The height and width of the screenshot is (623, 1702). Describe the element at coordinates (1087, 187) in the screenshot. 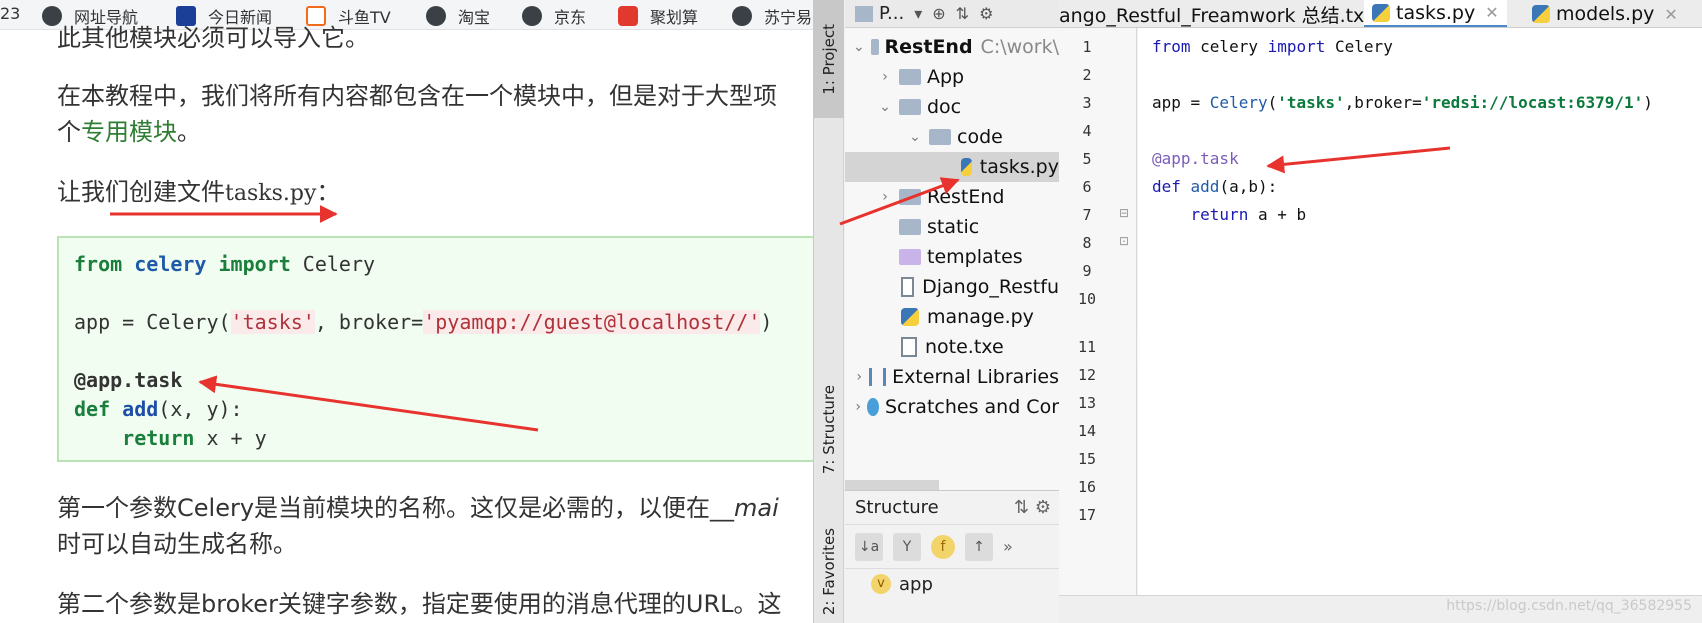

I see `line-number: 6` at that location.